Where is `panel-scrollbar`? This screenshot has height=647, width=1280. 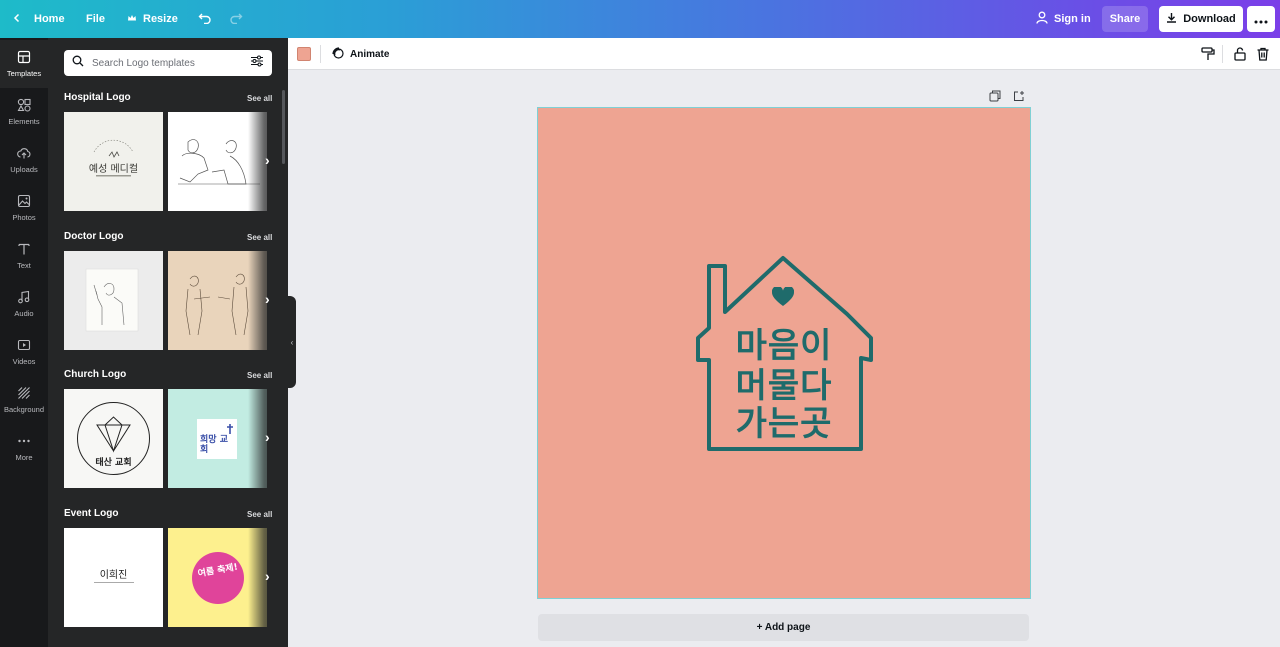 panel-scrollbar is located at coordinates (283, 127).